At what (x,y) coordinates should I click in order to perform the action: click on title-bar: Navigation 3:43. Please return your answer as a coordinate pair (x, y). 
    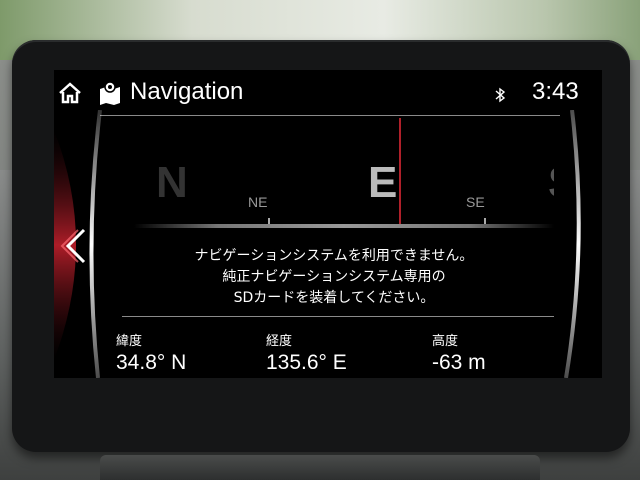
    Looking at the image, I should click on (328, 92).